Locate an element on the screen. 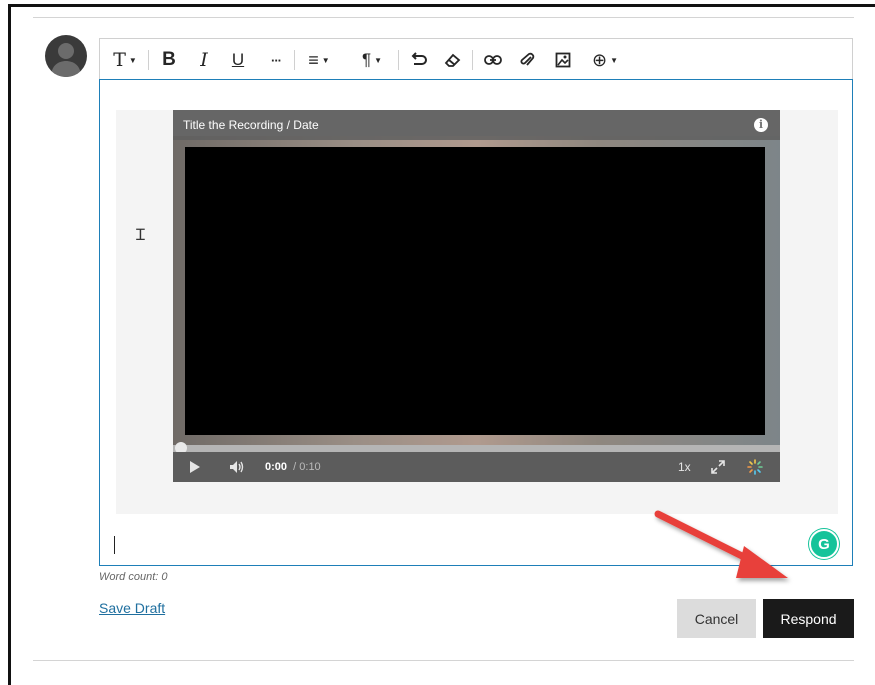 Image resolution: width=875 pixels, height=685 pixels. user-silhouette-icon is located at coordinates (66, 60).